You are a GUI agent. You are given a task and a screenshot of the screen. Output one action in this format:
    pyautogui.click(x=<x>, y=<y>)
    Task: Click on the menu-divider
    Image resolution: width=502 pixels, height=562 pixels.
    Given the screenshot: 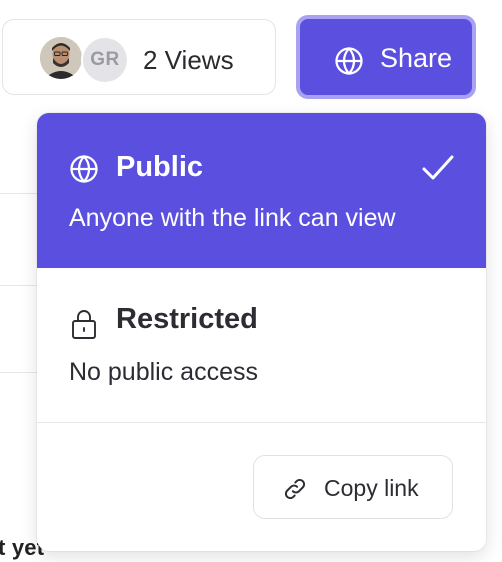 What is the action you would take?
    pyautogui.click(x=261, y=422)
    